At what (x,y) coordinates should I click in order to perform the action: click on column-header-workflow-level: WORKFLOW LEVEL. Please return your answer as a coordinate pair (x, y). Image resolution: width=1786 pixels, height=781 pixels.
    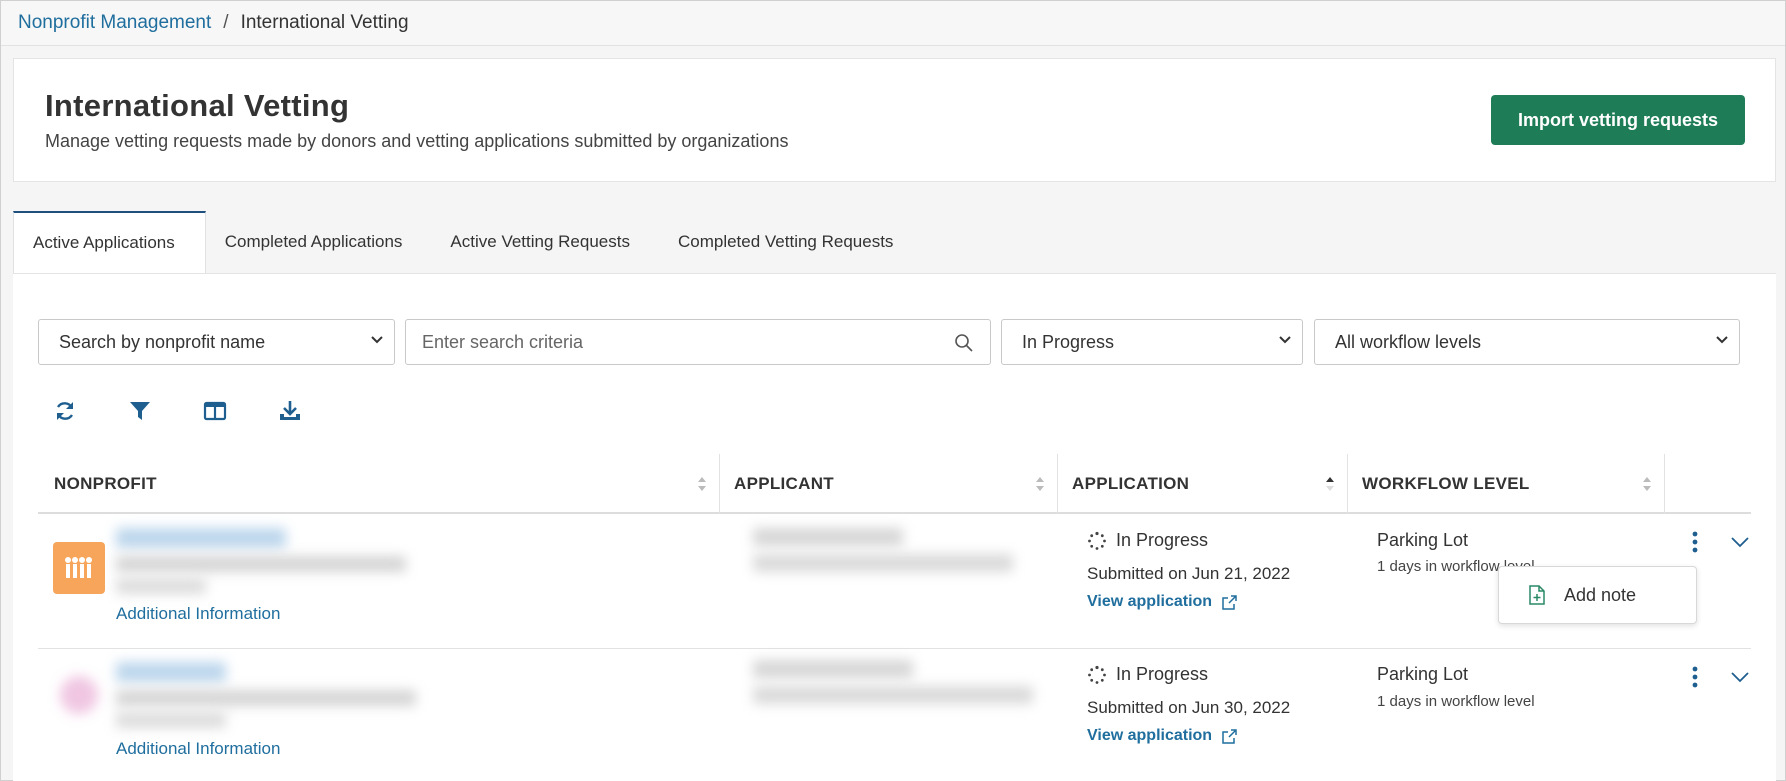
    Looking at the image, I should click on (1506, 484).